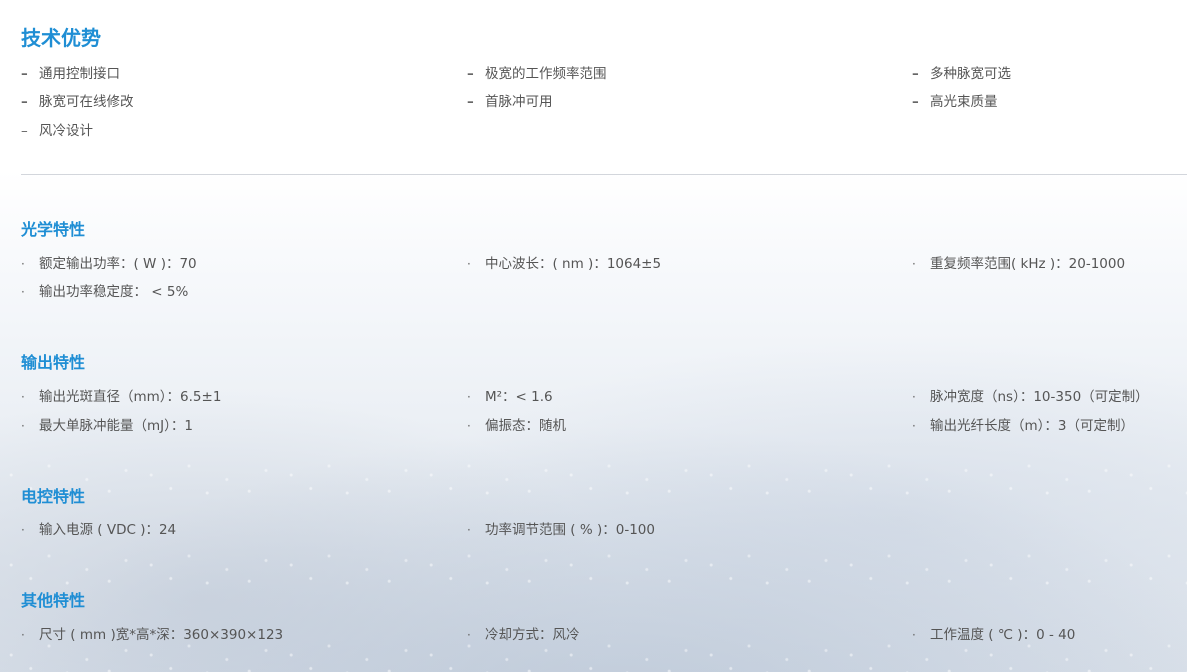 The width and height of the screenshot is (1187, 672). I want to click on other-title: 其他特性, so click(53, 600).